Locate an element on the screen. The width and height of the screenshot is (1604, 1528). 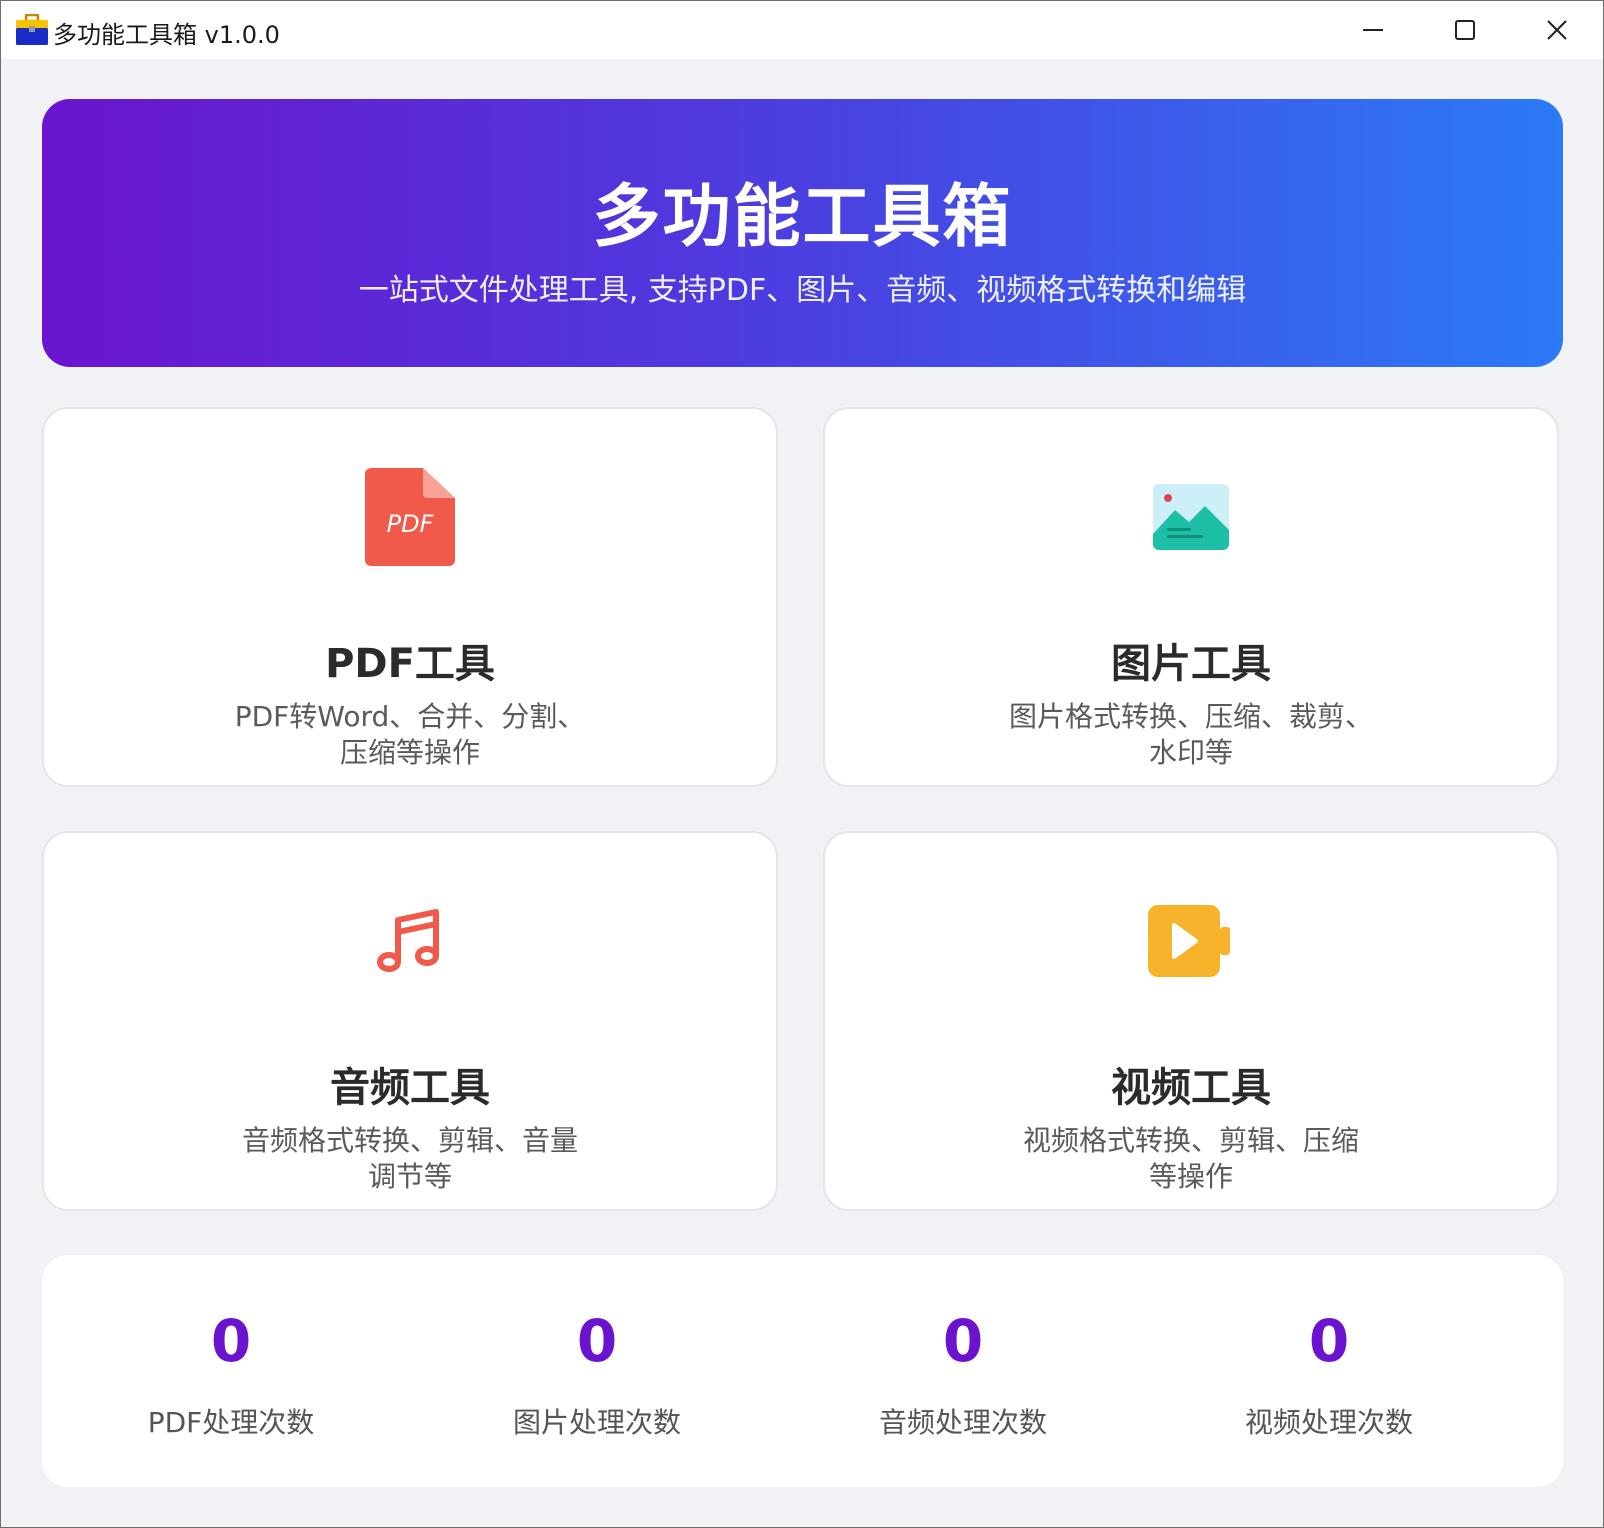
stat-video: 0 视频处理次数 is located at coordinates (1329, 1371).